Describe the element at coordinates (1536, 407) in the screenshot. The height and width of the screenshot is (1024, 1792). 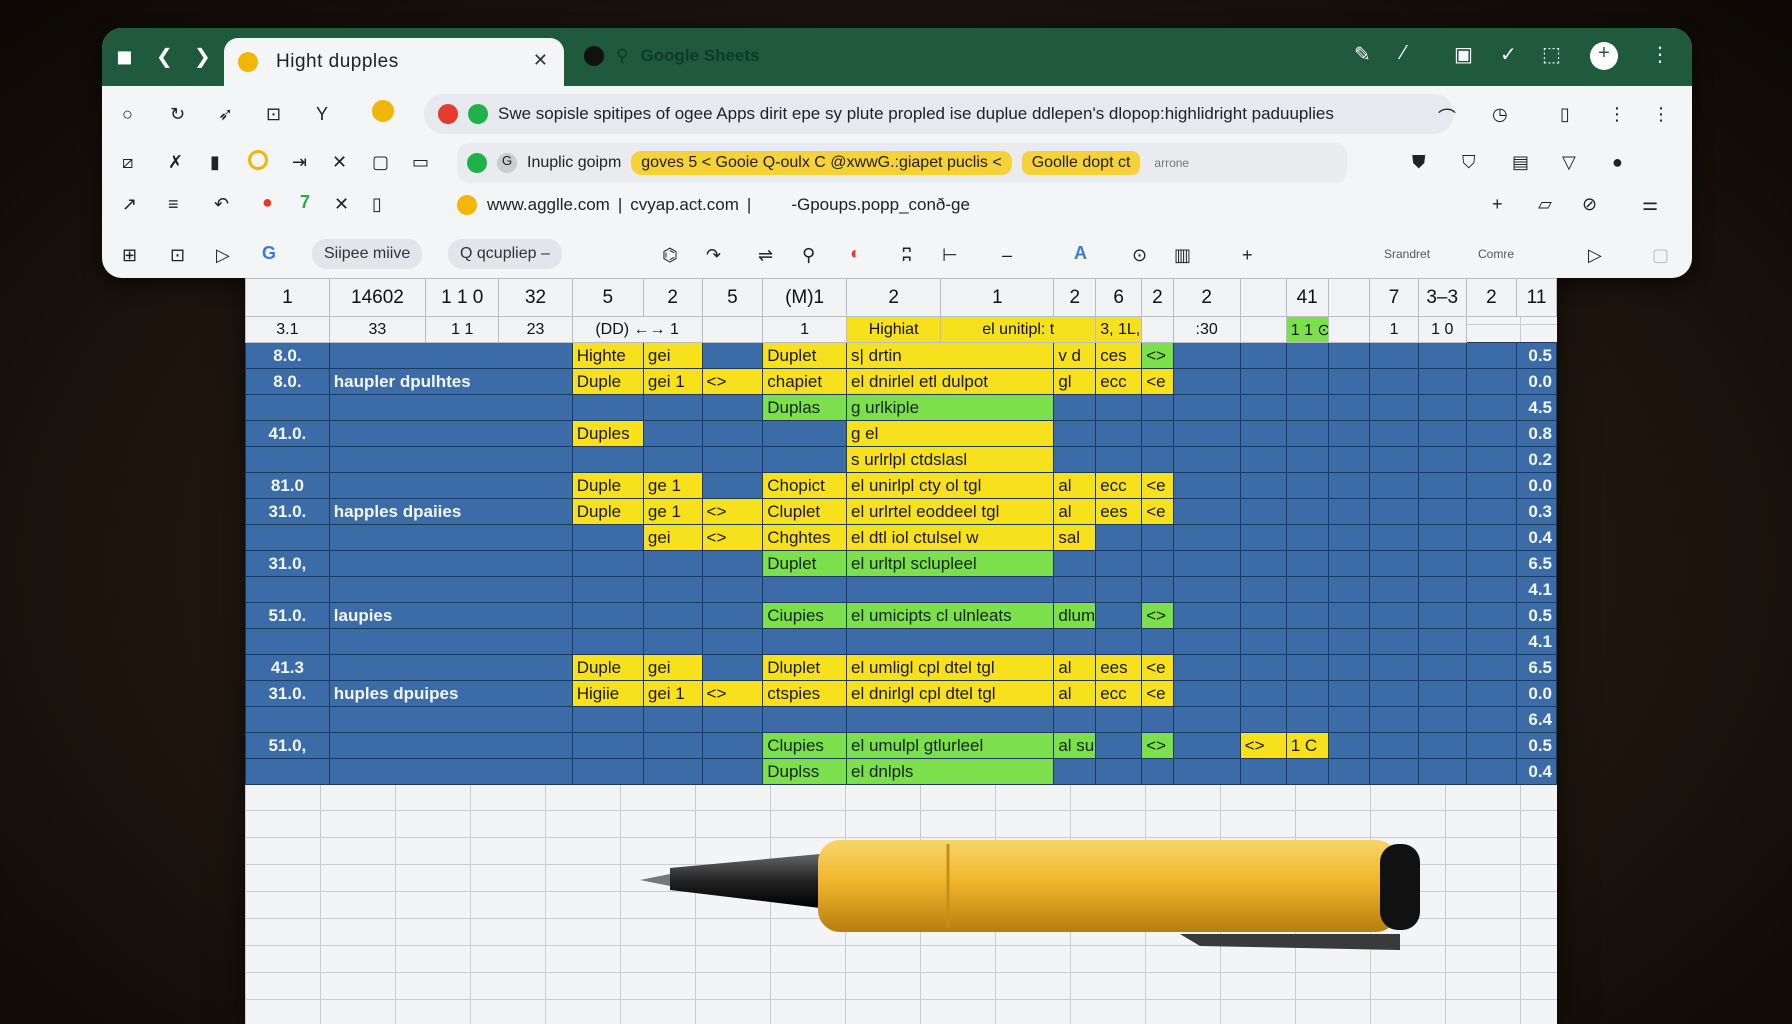
I see `table-cell: 4.5` at that location.